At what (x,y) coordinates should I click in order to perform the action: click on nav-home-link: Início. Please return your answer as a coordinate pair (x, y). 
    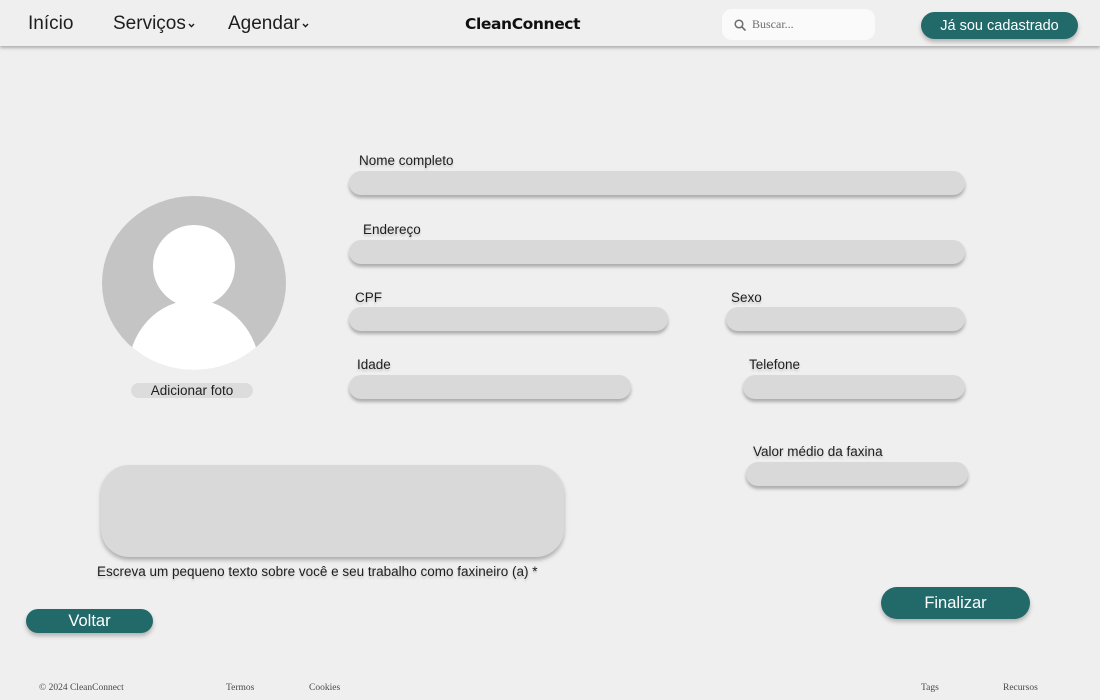
    Looking at the image, I should click on (50, 24).